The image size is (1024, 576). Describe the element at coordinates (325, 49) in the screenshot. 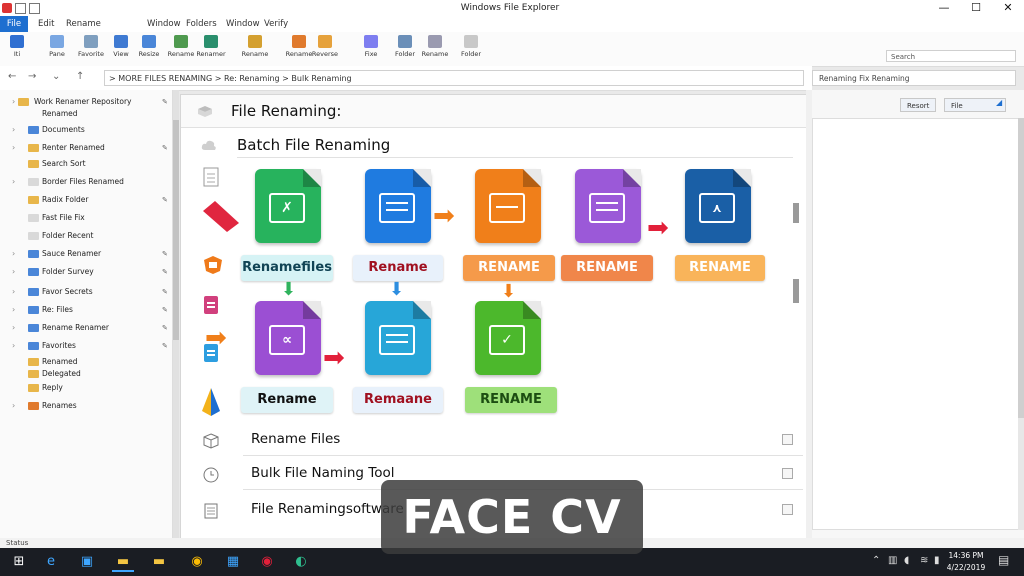

I see `ribbon-button: Reverse` at that location.